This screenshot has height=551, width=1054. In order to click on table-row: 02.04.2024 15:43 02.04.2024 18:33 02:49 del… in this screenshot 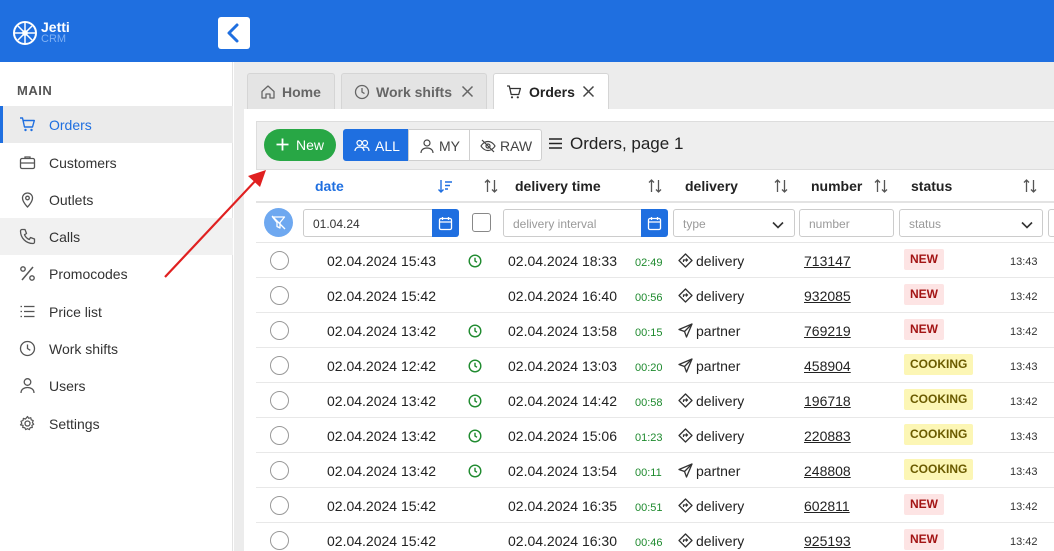, I will do `click(655, 260)`.